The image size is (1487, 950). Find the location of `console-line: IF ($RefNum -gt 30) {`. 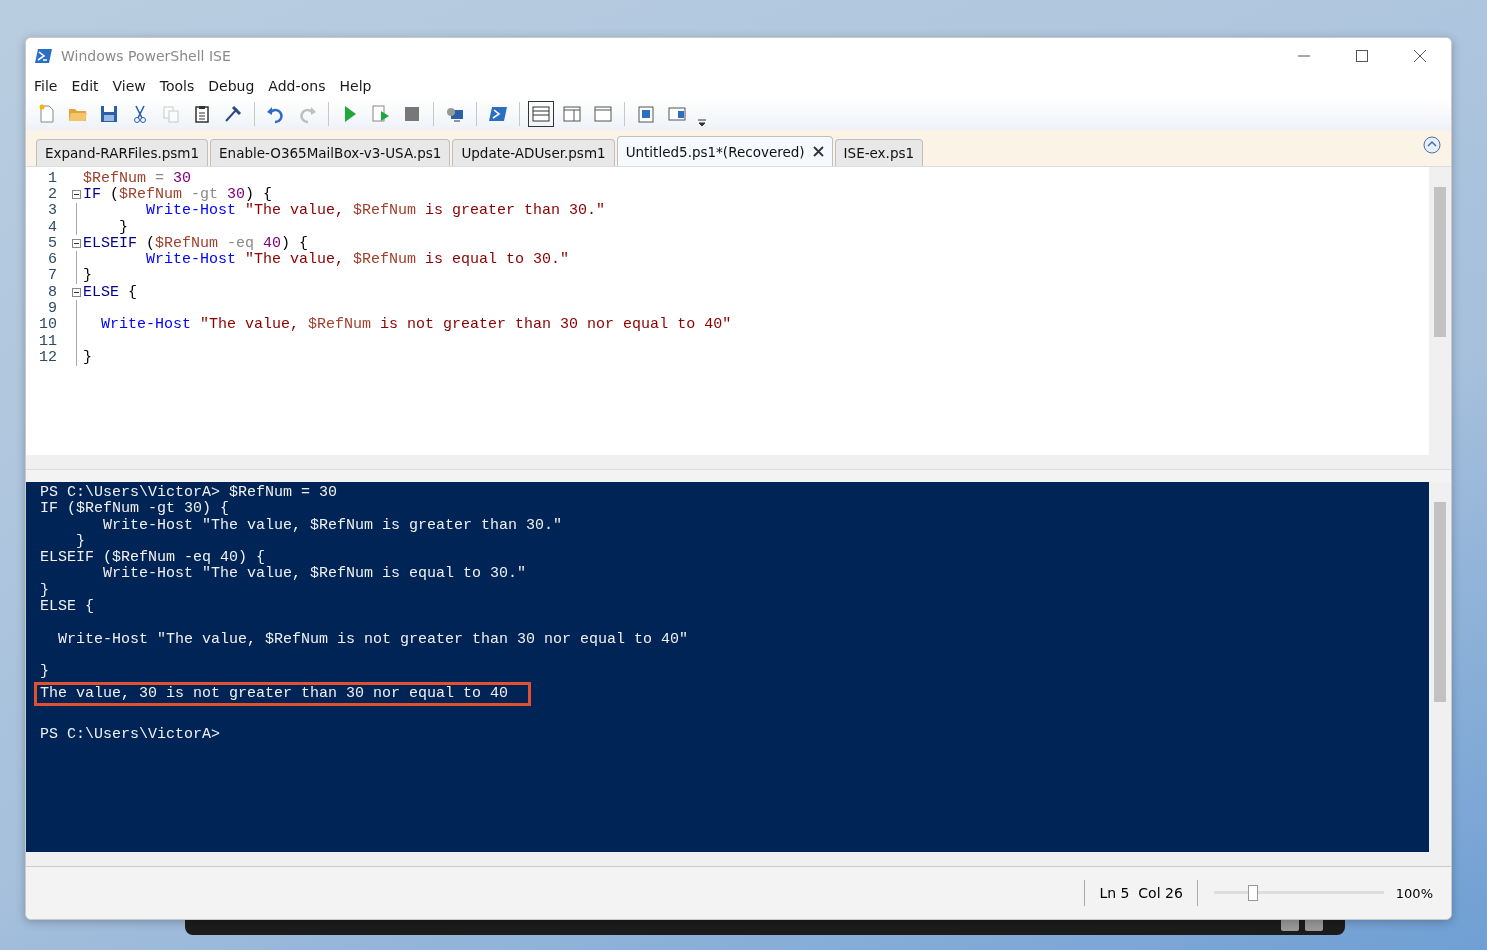

console-line: IF ($RefNum -gt 30) { is located at coordinates (135, 509).